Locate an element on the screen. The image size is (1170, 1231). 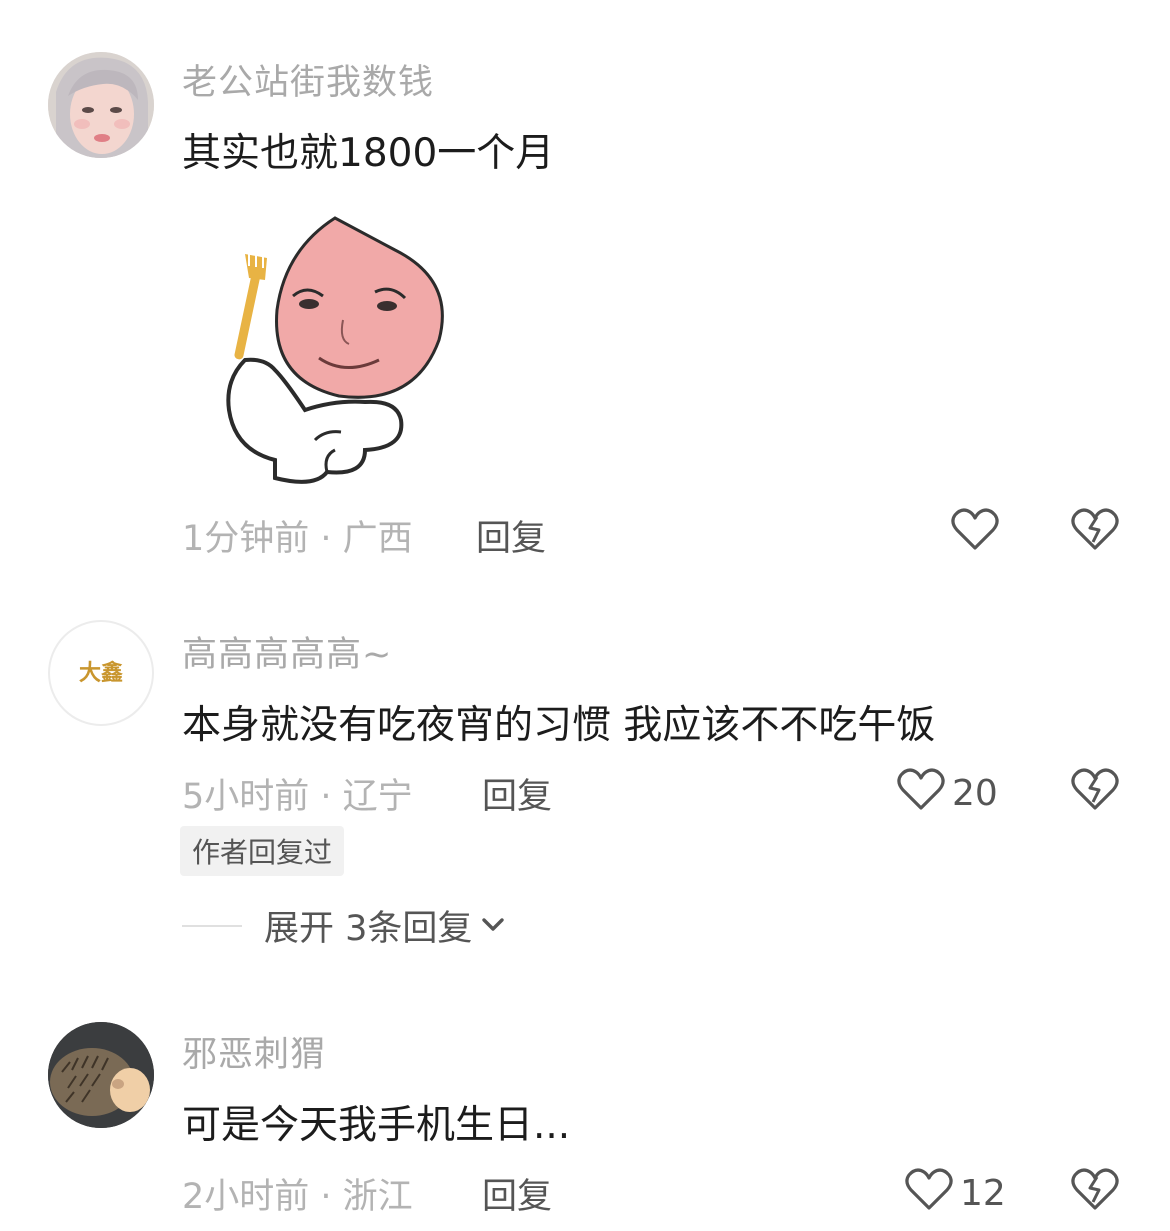
expand-replies-button: 展开 3条回复 is located at coordinates (344, 925).